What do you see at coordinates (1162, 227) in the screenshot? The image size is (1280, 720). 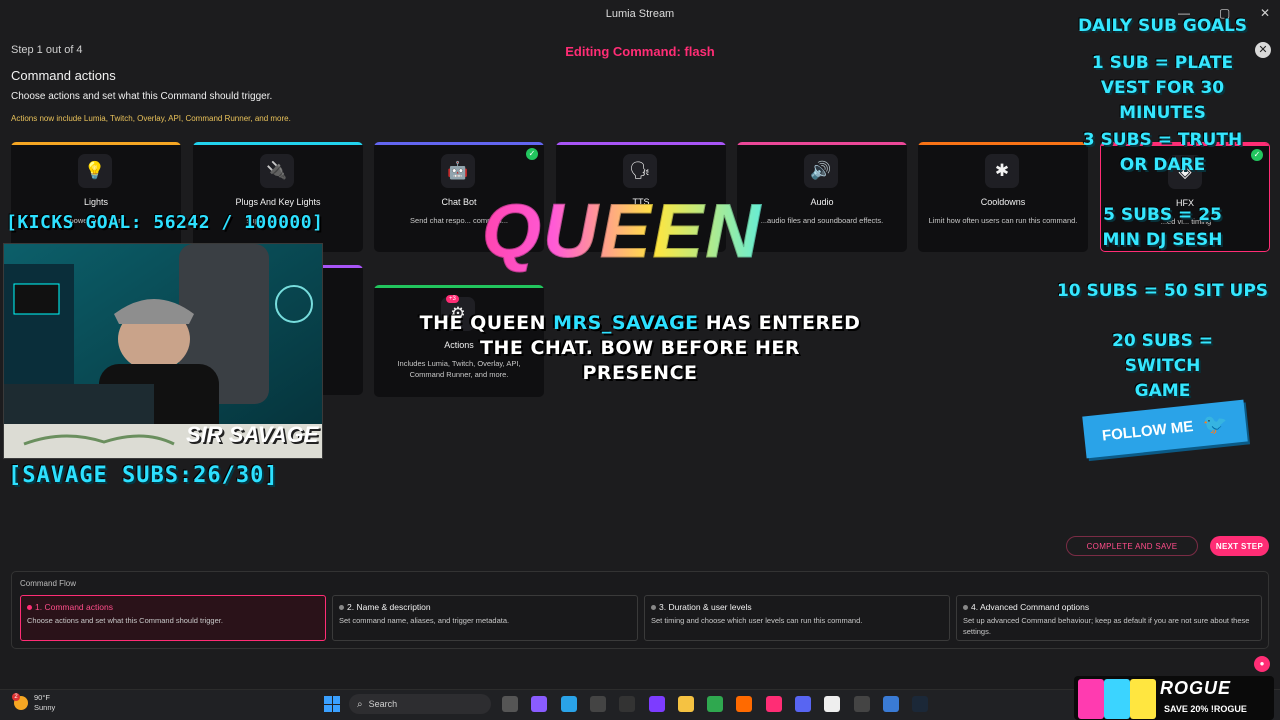 I see `goal-5: 5 SUBS = 25 MIN DJ SESH` at bounding box center [1162, 227].